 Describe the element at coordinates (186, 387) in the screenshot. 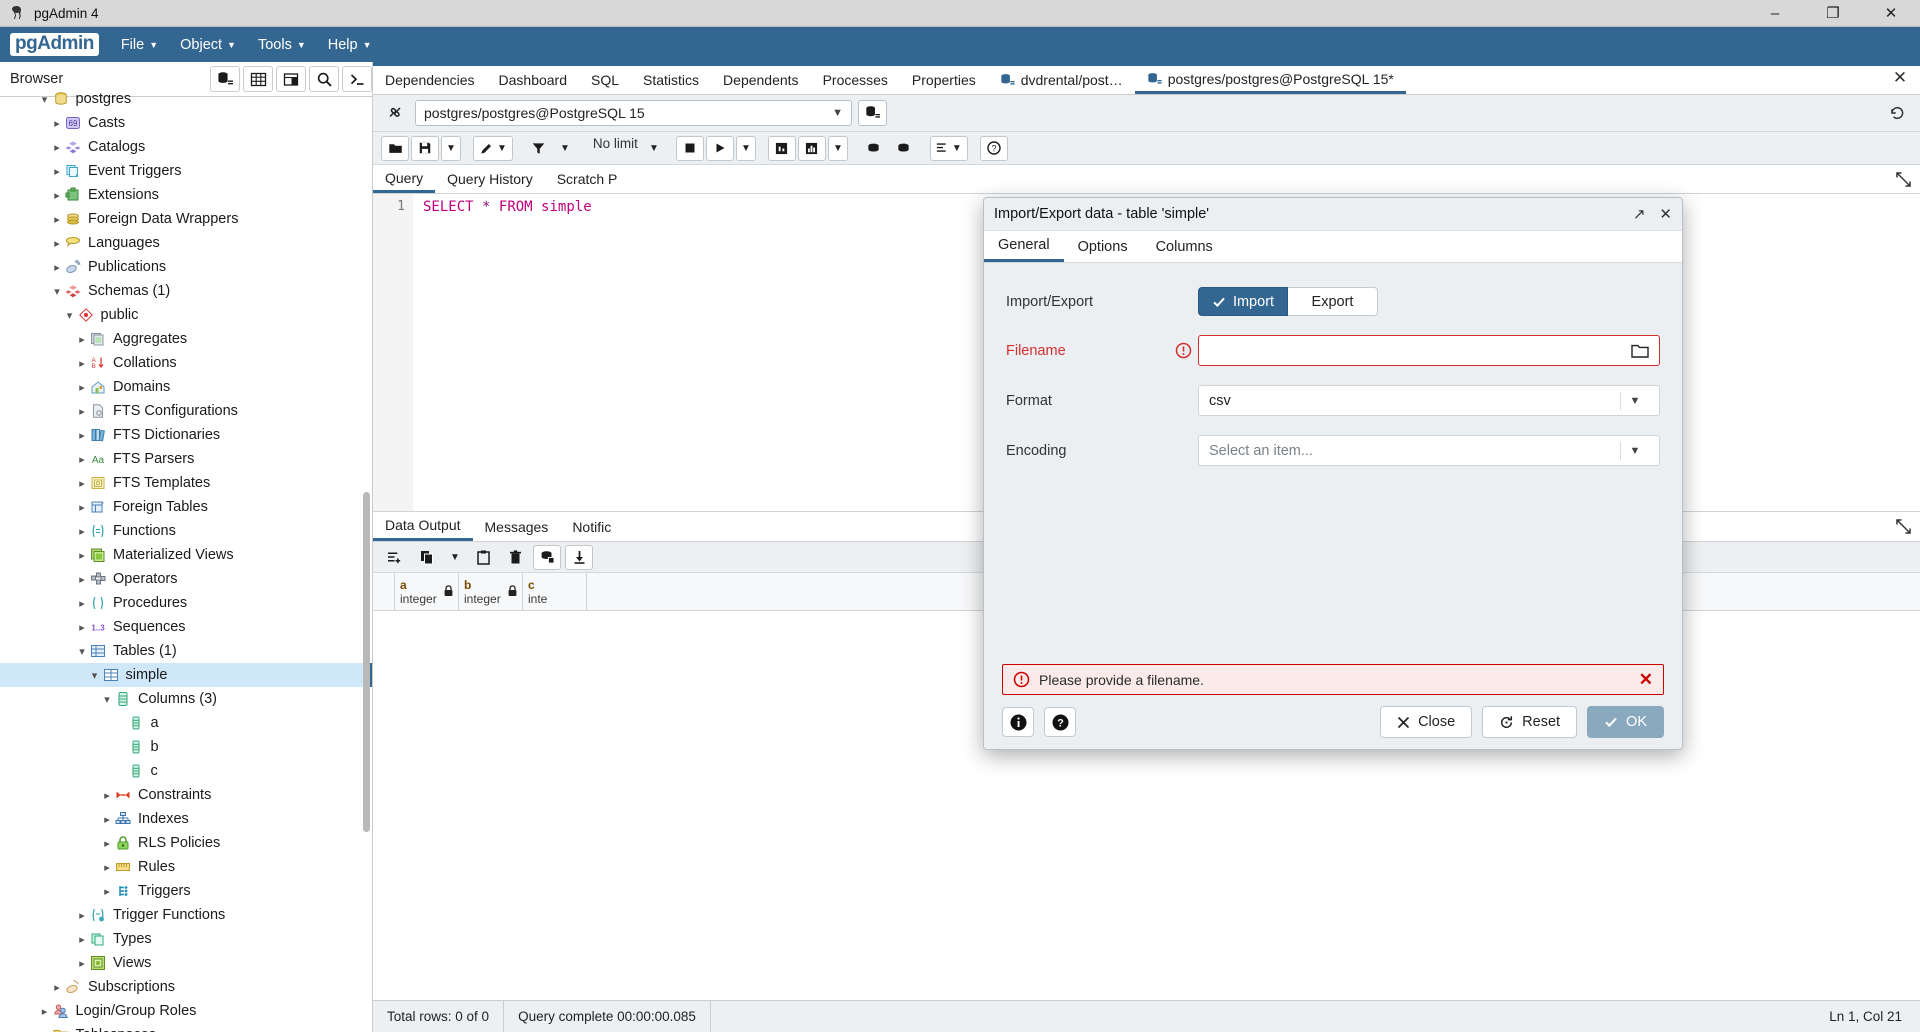

I see `tree-node-domains: ▸ Domains` at that location.